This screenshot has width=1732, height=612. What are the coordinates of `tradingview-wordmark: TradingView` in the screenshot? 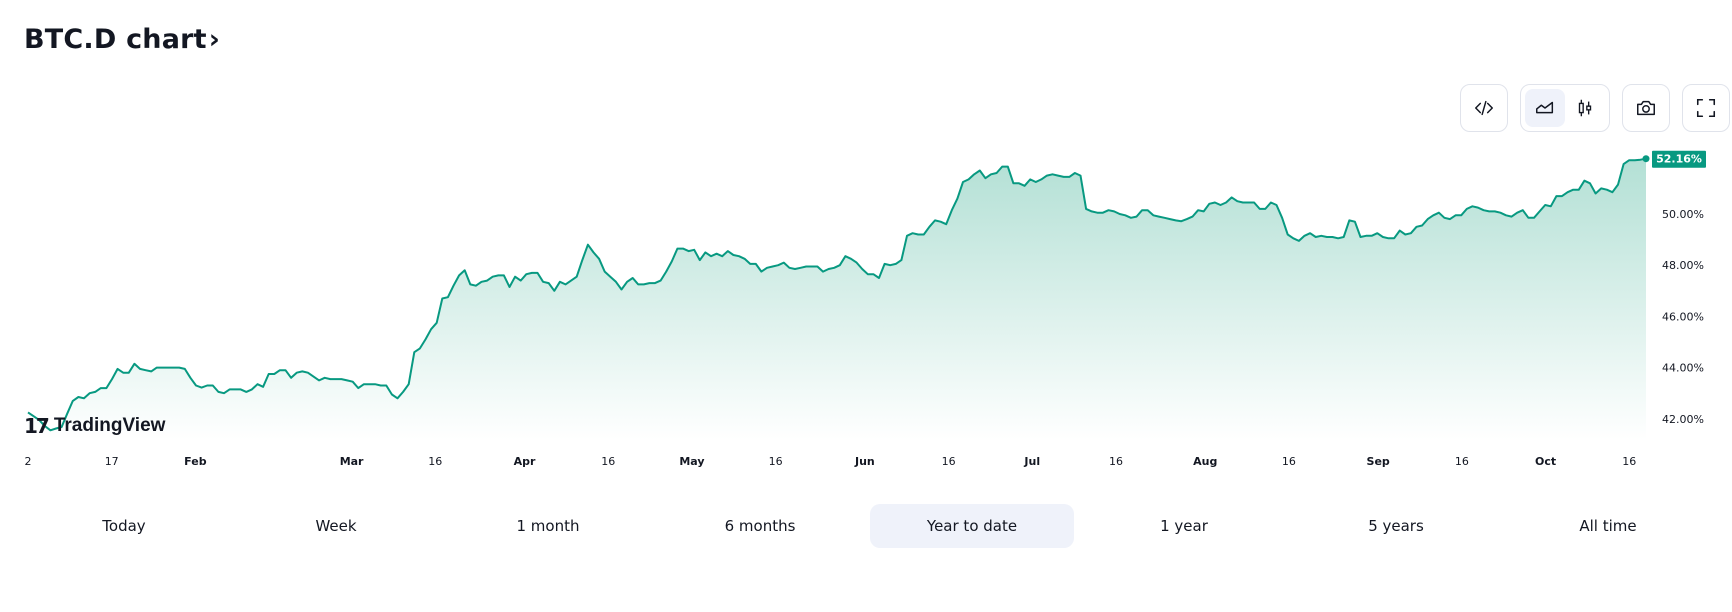 It's located at (109, 425).